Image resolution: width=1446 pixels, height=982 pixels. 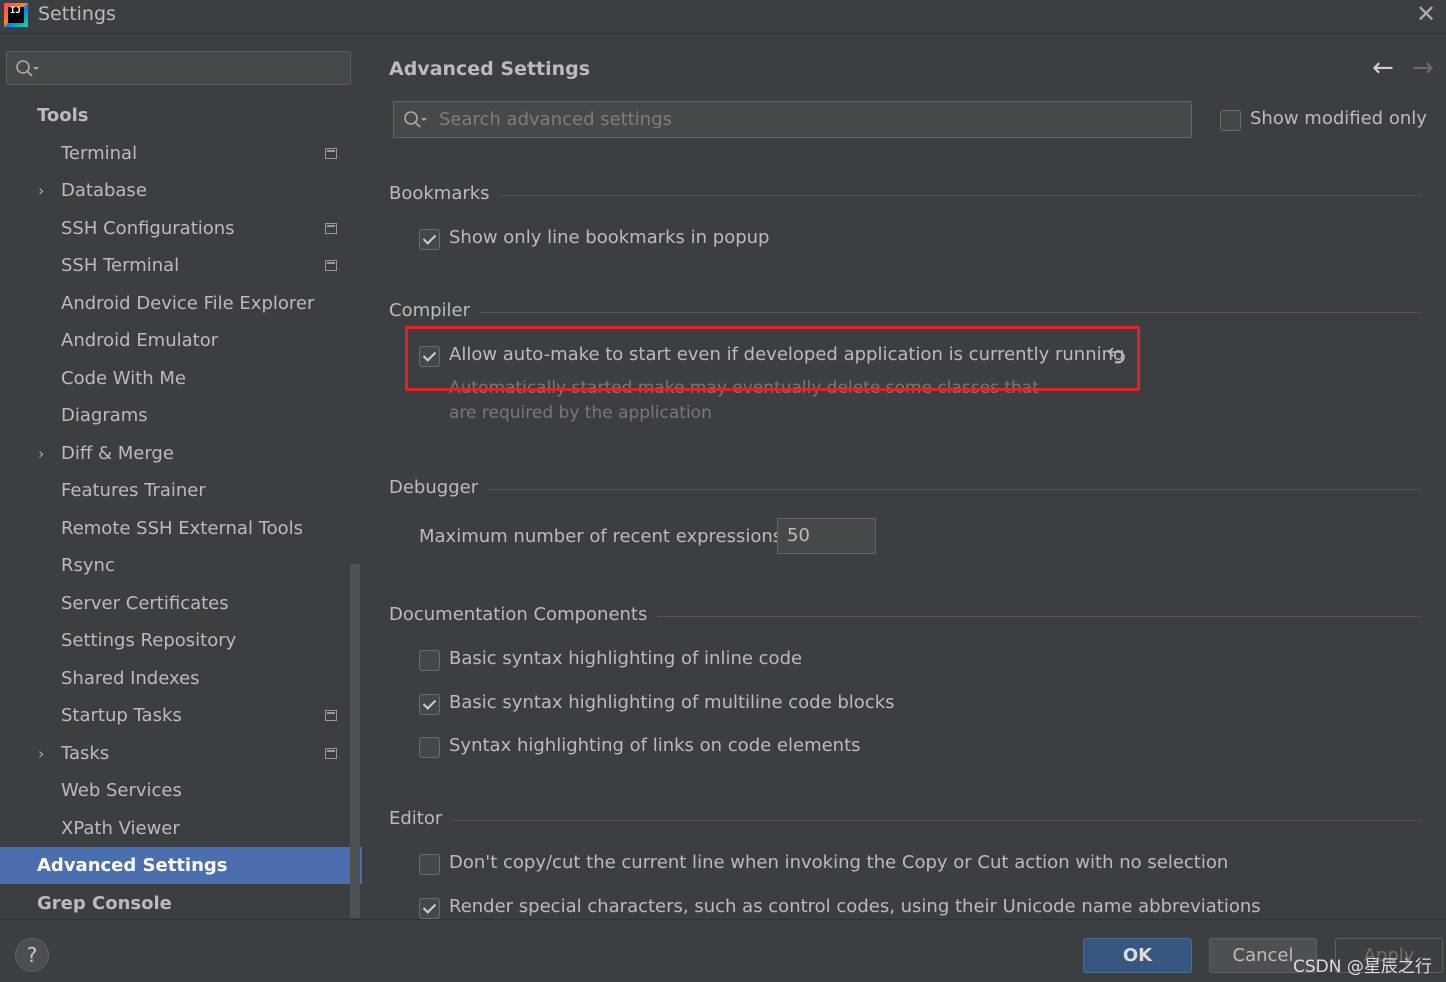 I want to click on sidebar-item-android-emulator: Android Emulator, so click(x=174, y=340).